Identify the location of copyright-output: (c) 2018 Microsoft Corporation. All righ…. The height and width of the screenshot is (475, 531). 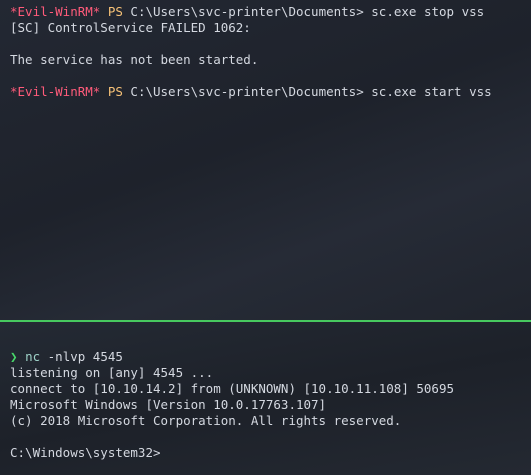
(206, 420).